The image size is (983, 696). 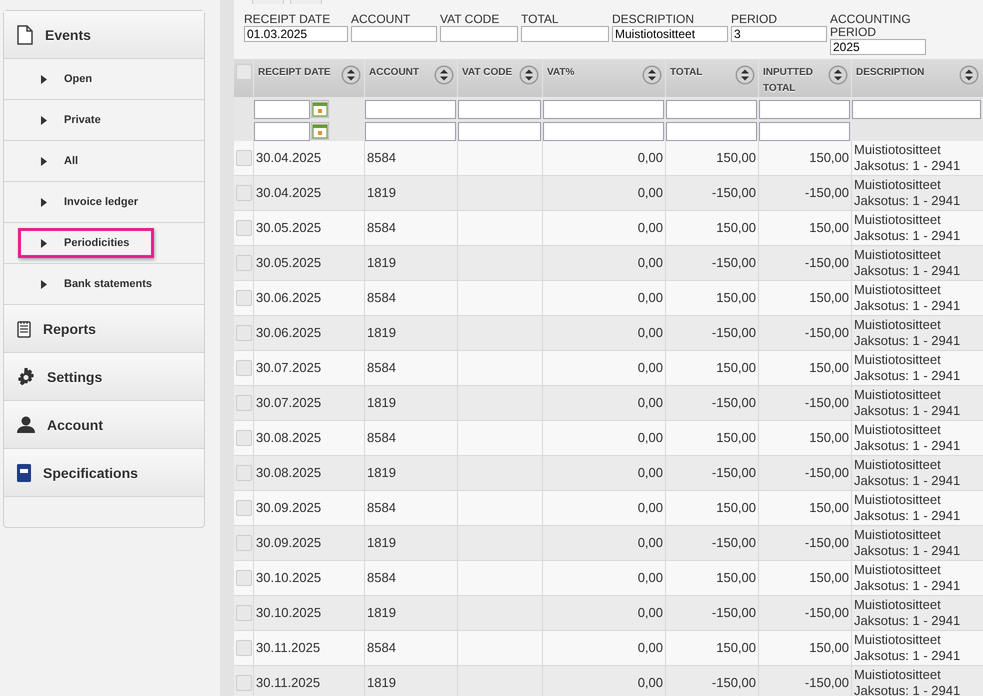 I want to click on input-field: 2025, so click(x=878, y=46).